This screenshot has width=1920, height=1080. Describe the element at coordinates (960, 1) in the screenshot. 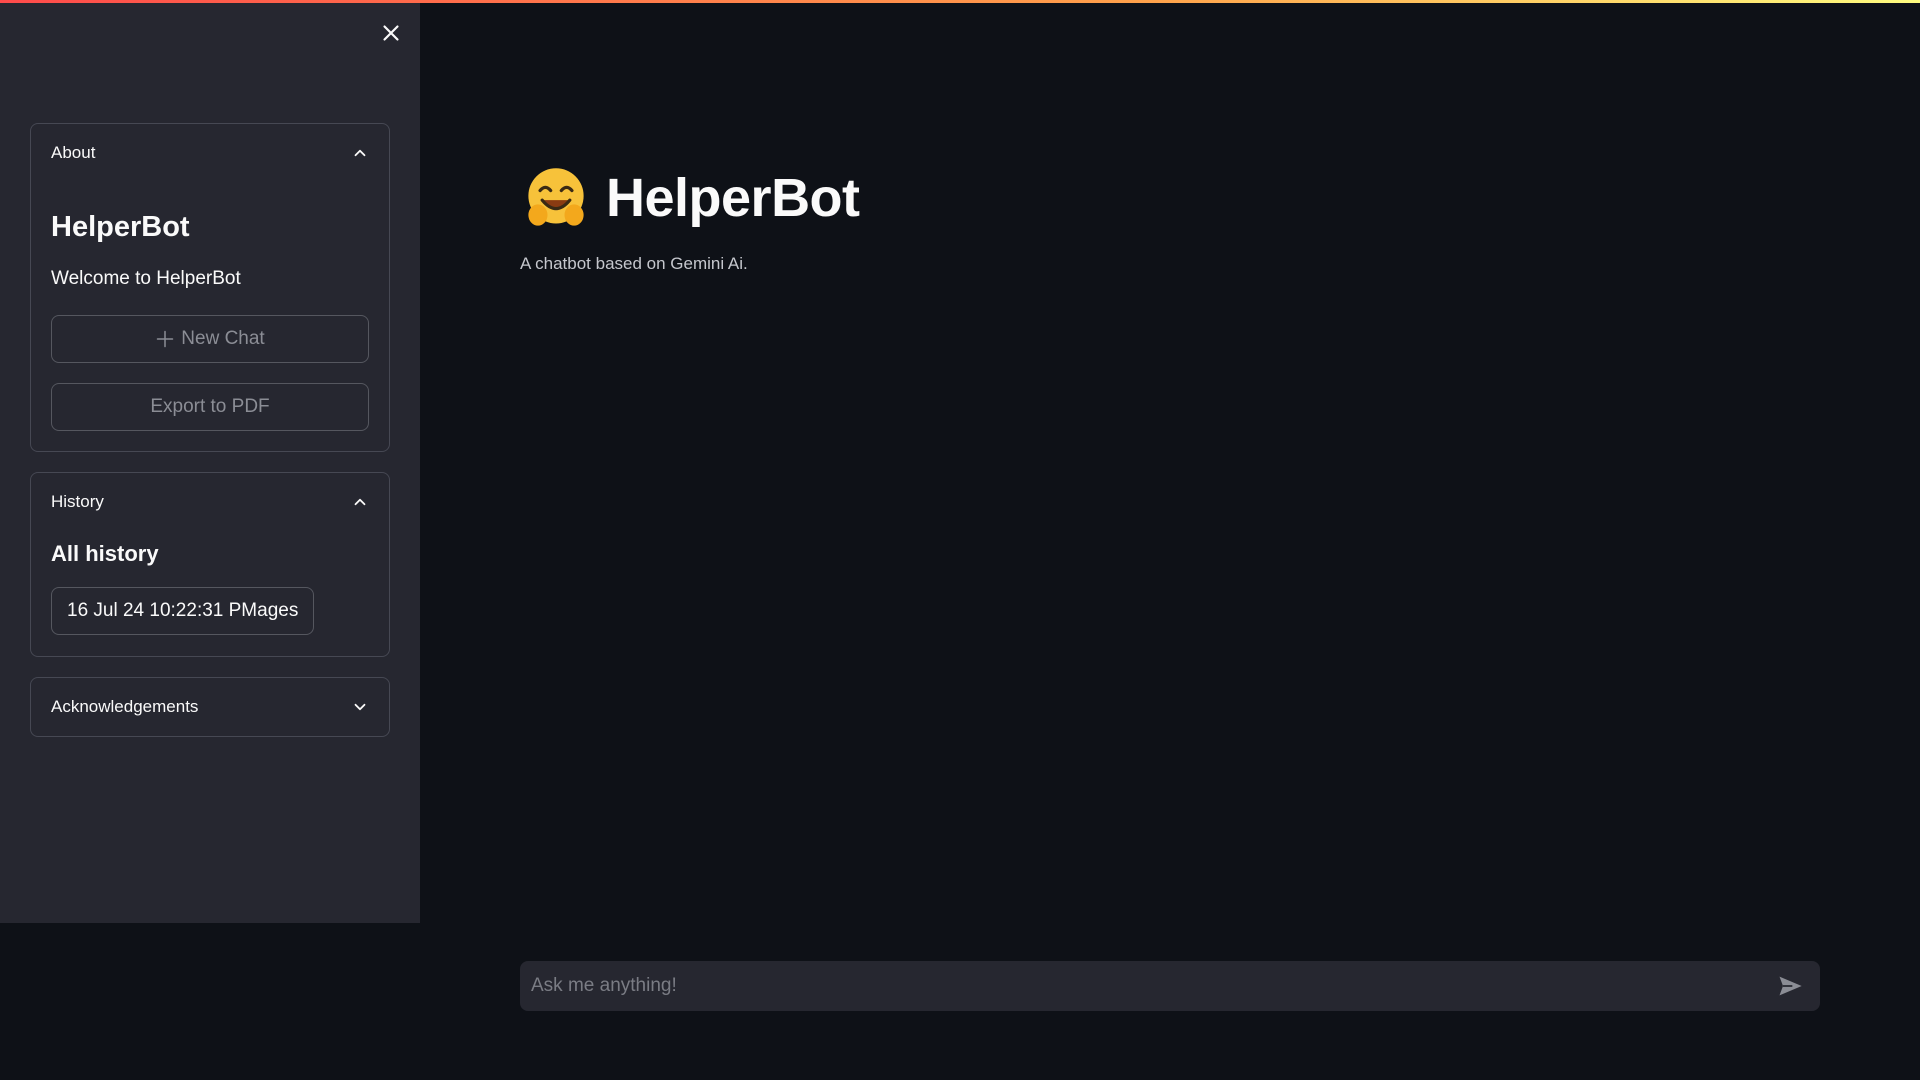

I see `top-decoration-bar` at that location.